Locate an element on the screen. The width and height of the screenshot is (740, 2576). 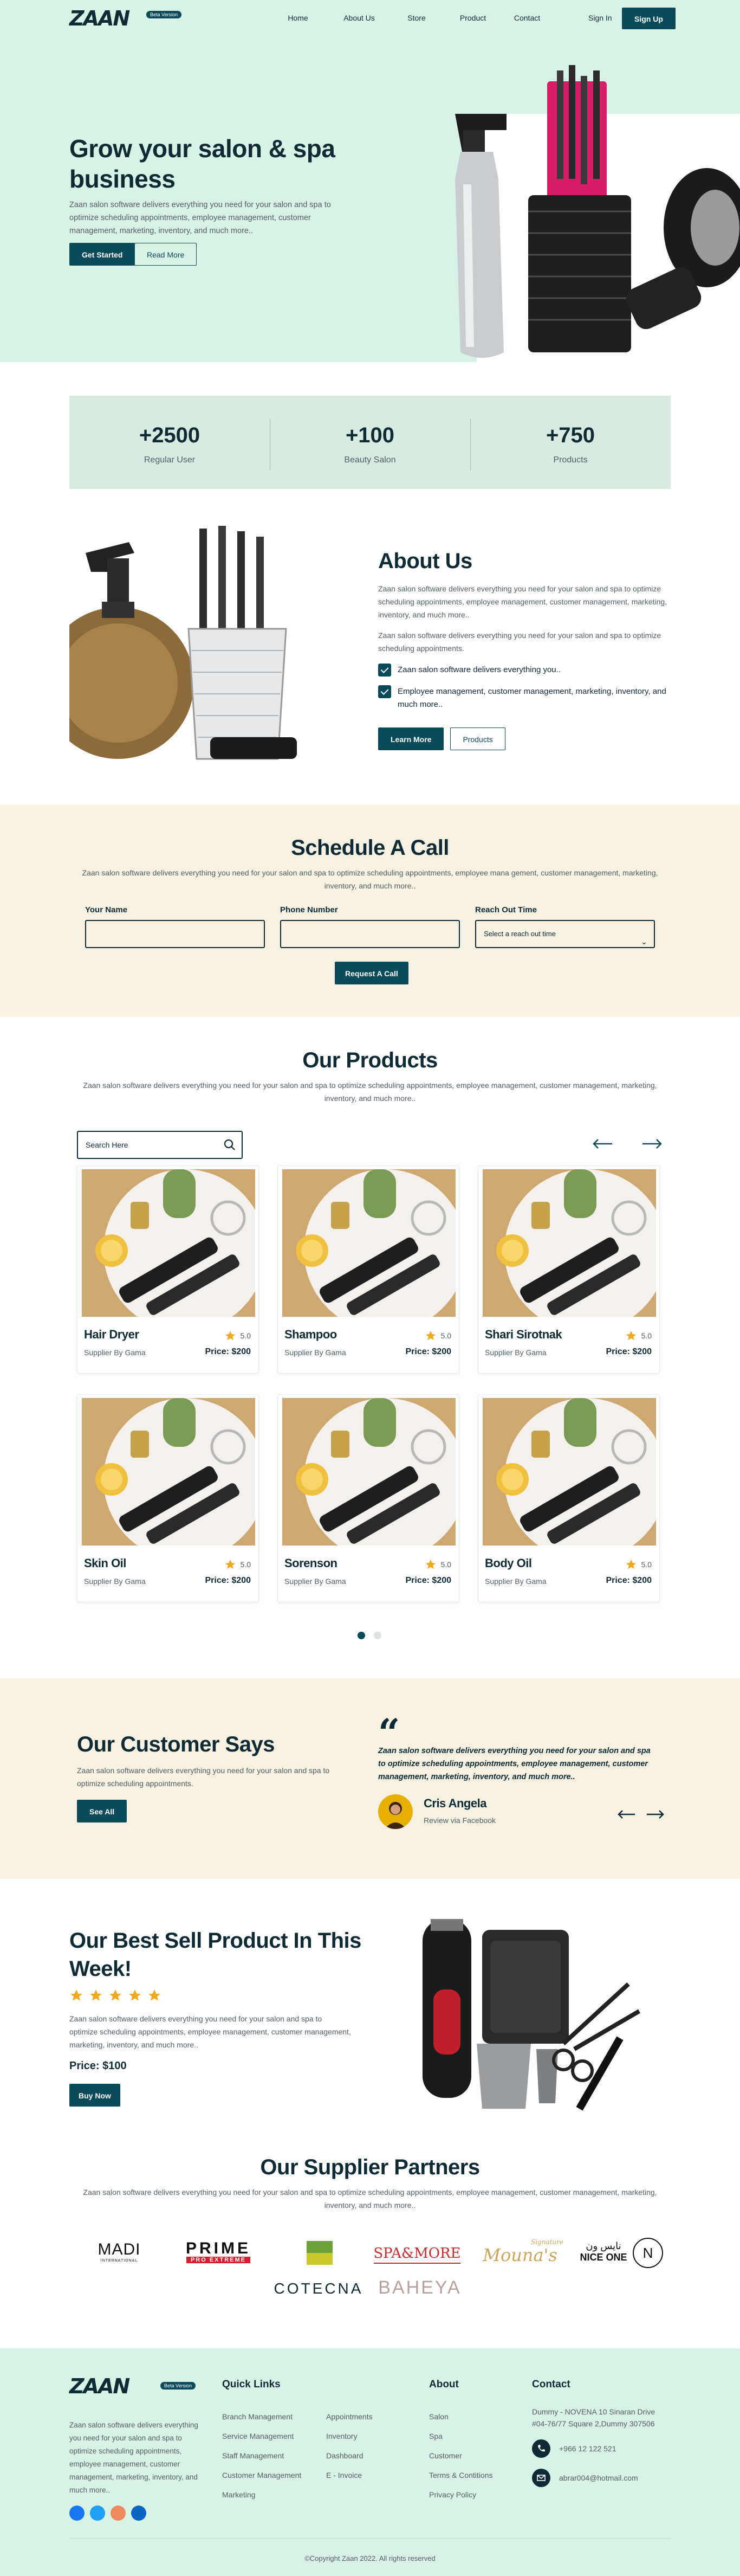
footer-link: Terms & Contitions is located at coordinates (460, 2475).